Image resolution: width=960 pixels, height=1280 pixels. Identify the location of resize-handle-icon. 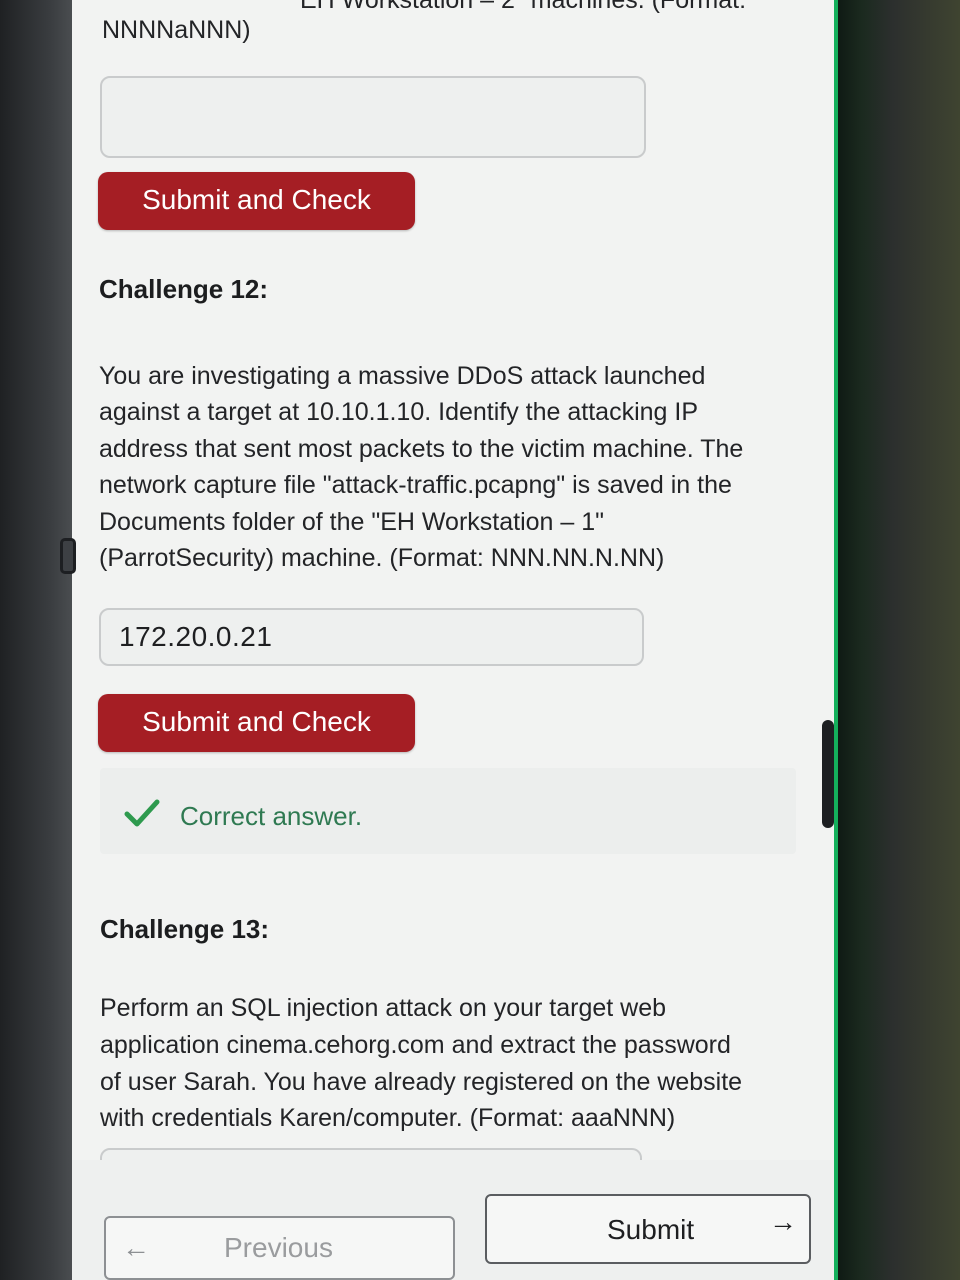
(68, 556).